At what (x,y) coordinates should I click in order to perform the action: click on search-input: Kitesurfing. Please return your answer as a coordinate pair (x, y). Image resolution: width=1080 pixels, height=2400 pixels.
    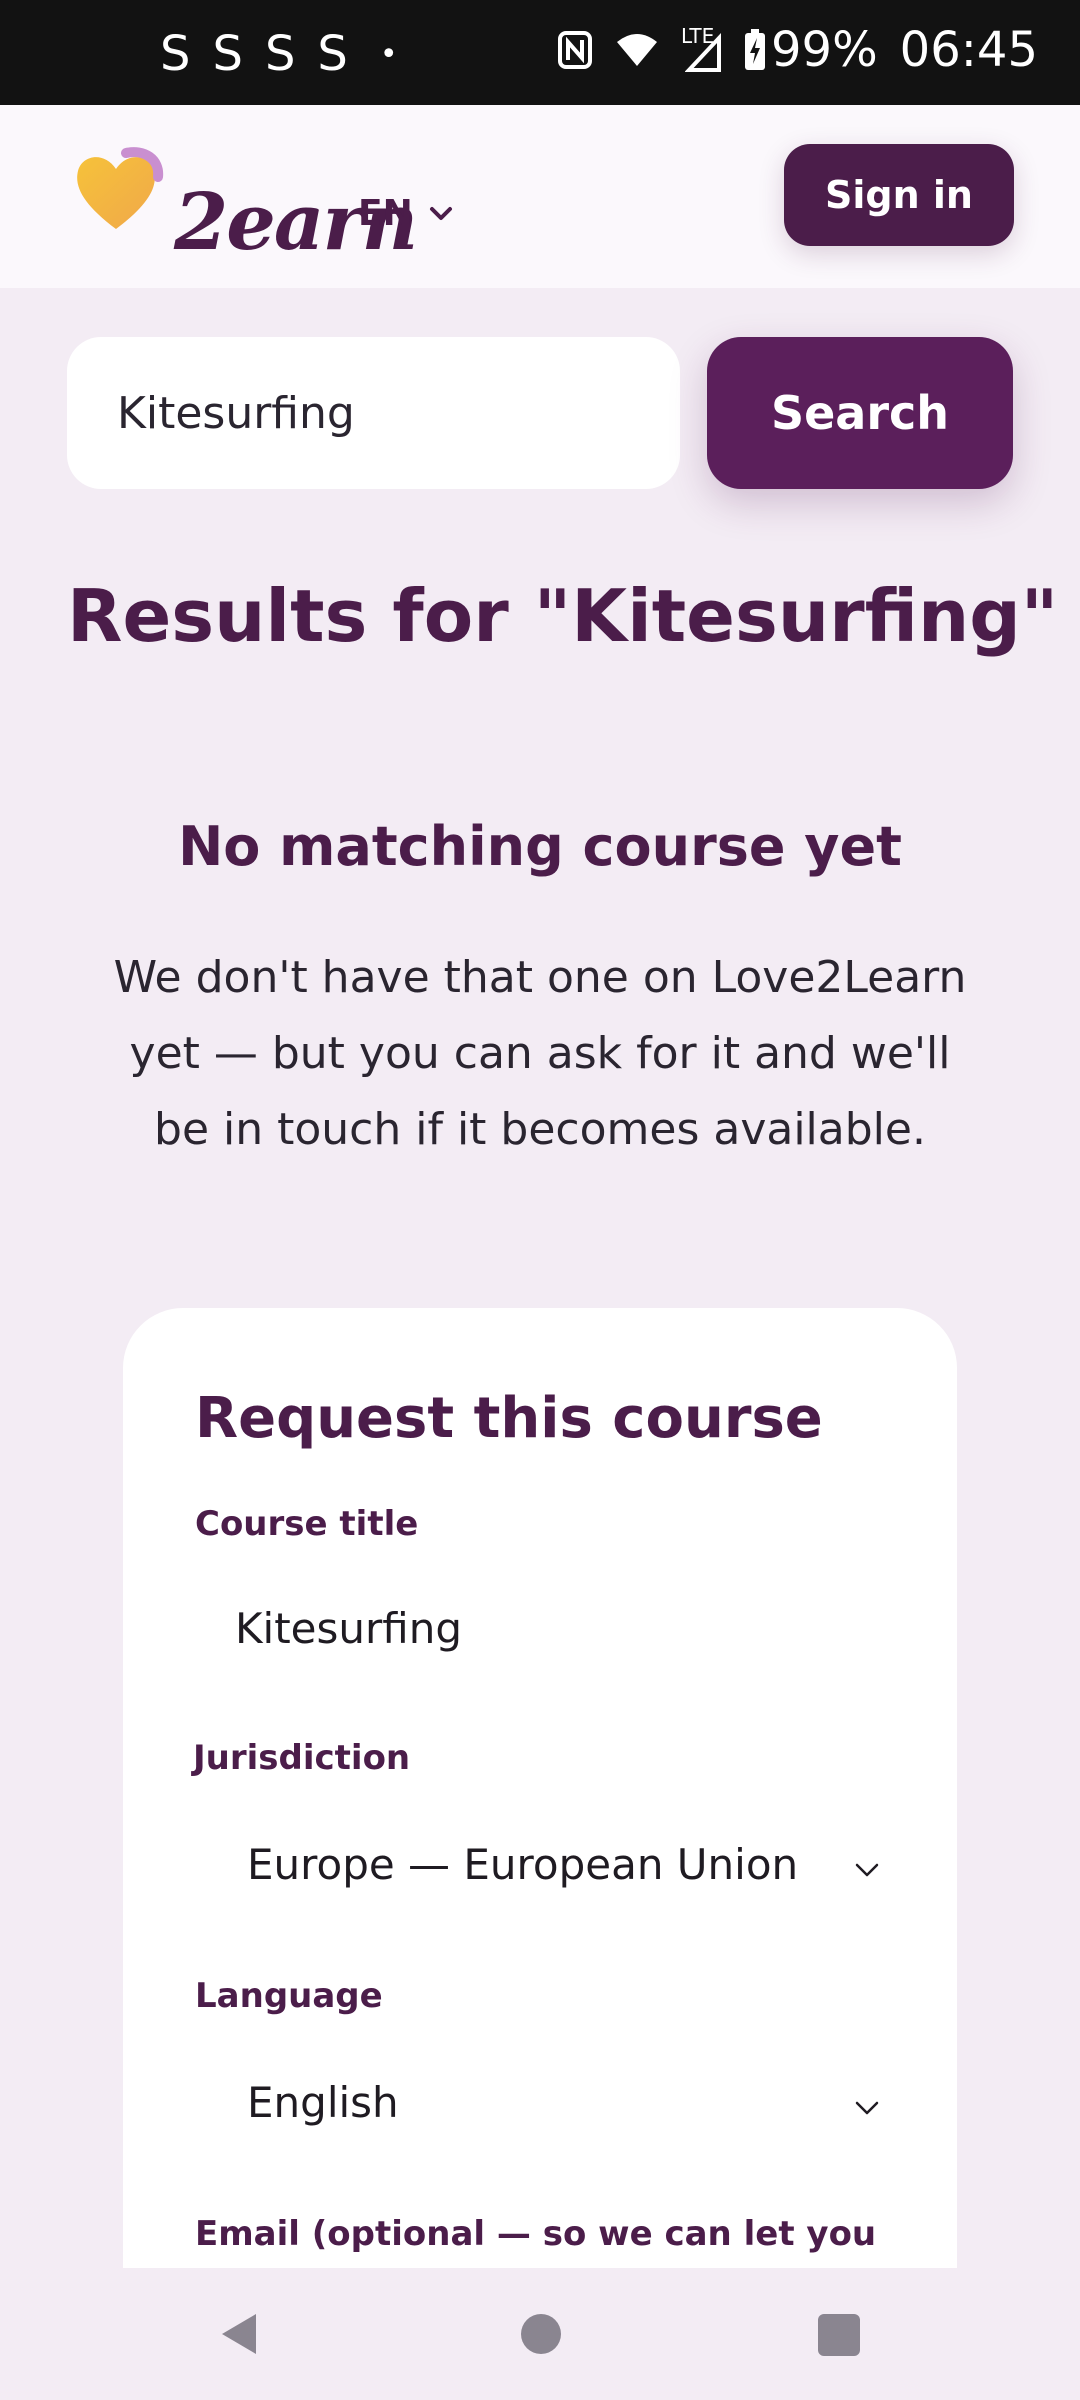
    Looking at the image, I should click on (373, 413).